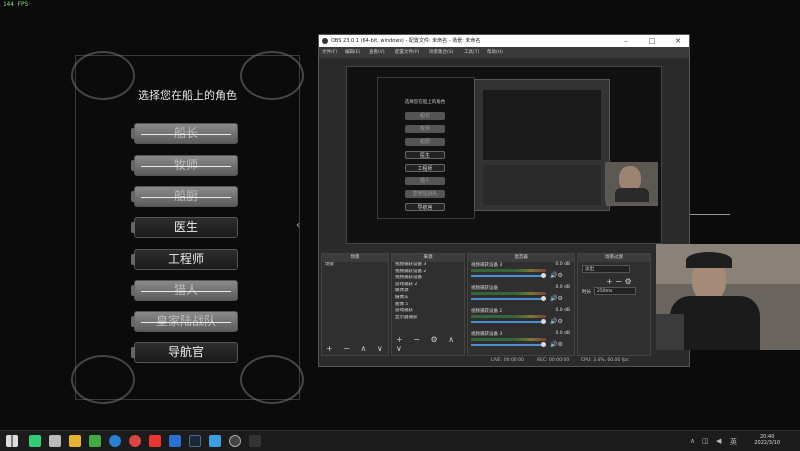 Image resolution: width=800 pixels, height=451 pixels. I want to click on source-item: 摄像头, so click(428, 298).